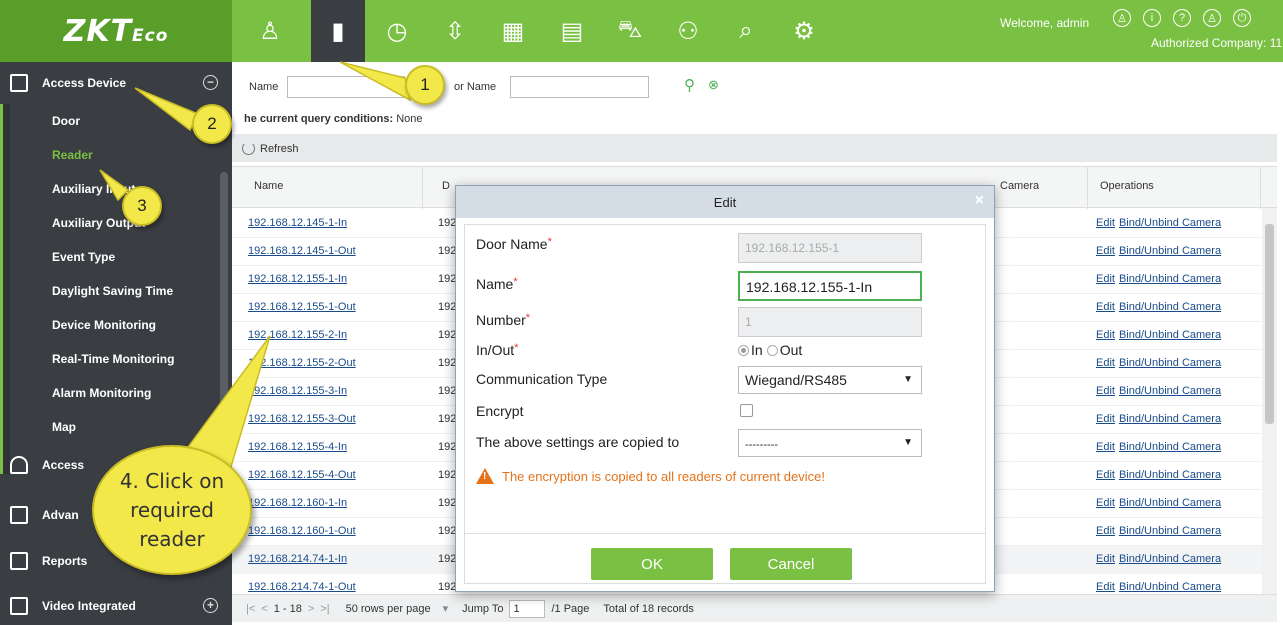 Image resolution: width=1283 pixels, height=625 pixels. What do you see at coordinates (630, 31) in the screenshot?
I see `parking-module-icon: ⛍` at bounding box center [630, 31].